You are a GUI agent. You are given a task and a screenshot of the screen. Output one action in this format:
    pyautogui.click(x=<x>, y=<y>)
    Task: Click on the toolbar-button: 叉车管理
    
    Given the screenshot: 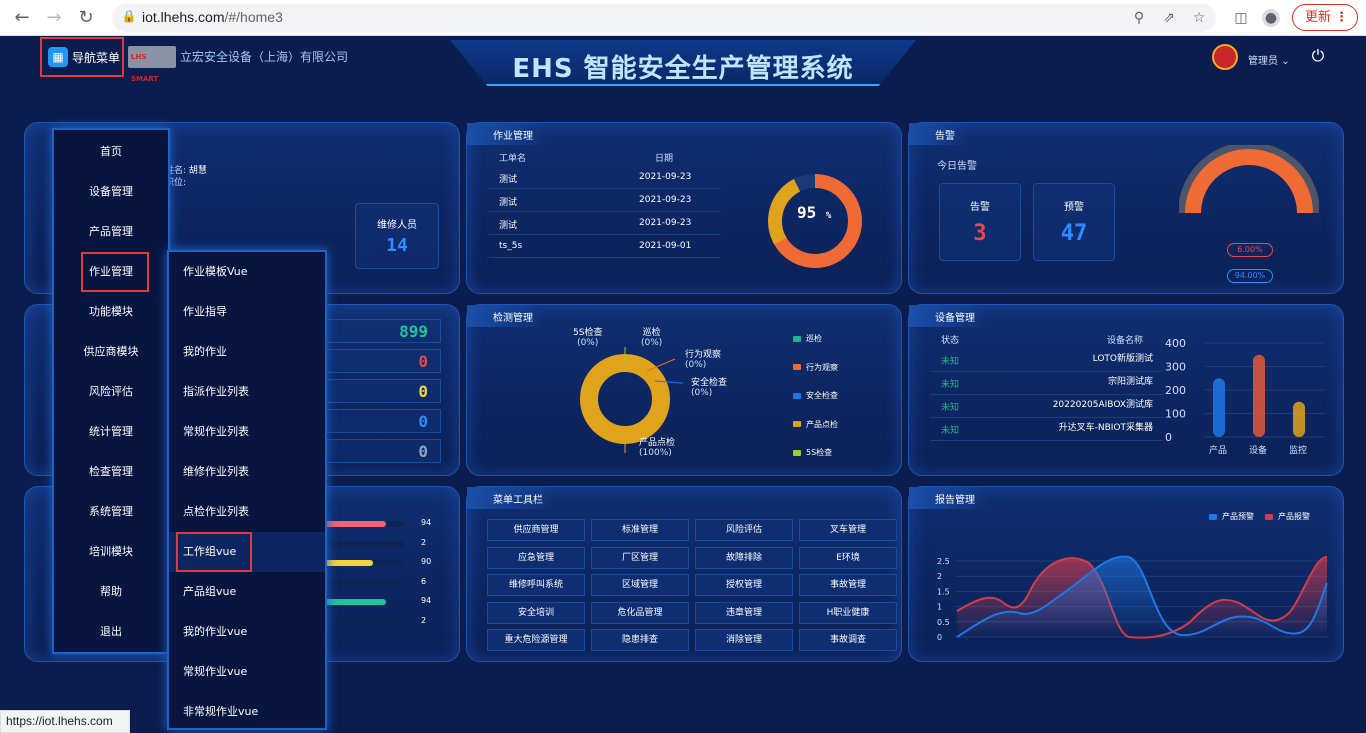 What is the action you would take?
    pyautogui.click(x=848, y=530)
    